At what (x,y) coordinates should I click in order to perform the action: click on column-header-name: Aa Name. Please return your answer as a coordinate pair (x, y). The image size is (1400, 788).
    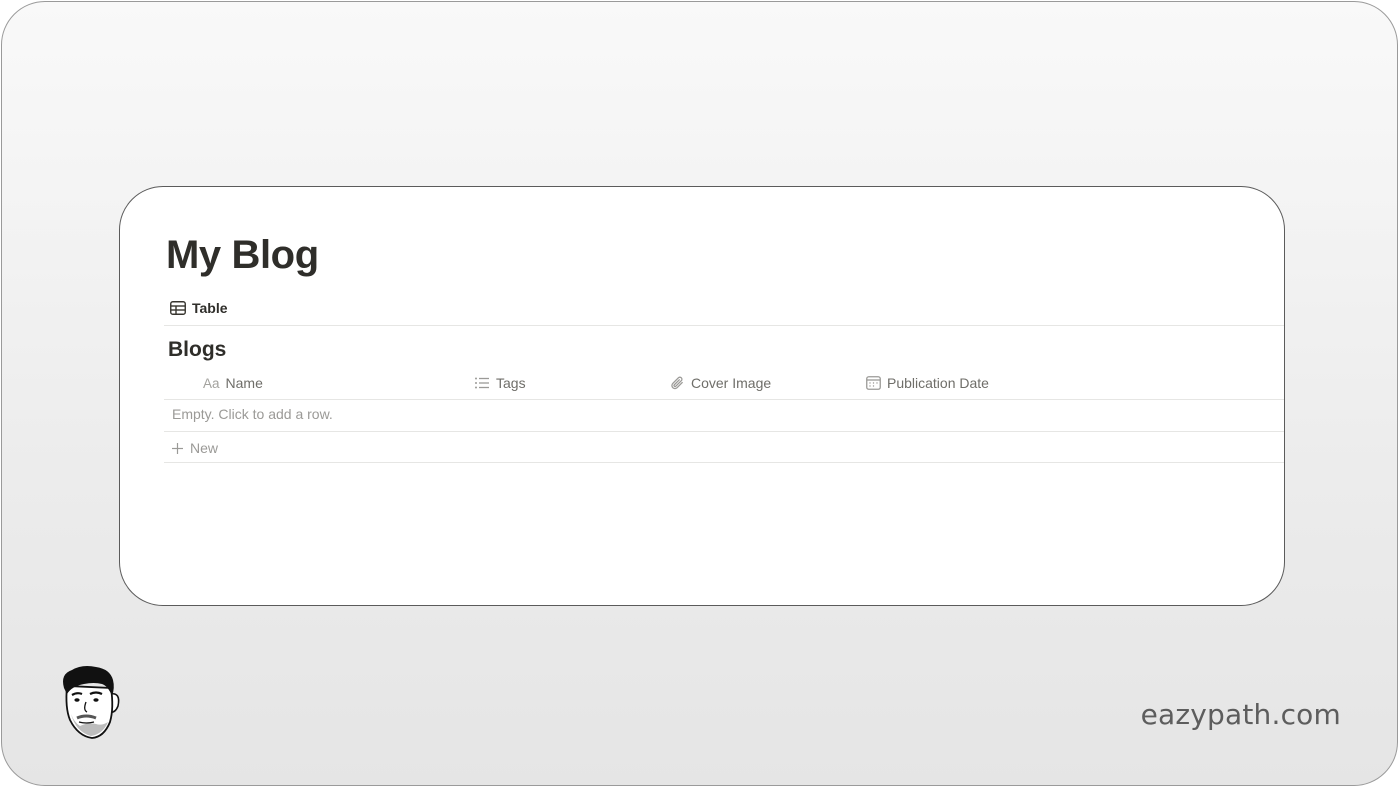
    Looking at the image, I should click on (233, 383).